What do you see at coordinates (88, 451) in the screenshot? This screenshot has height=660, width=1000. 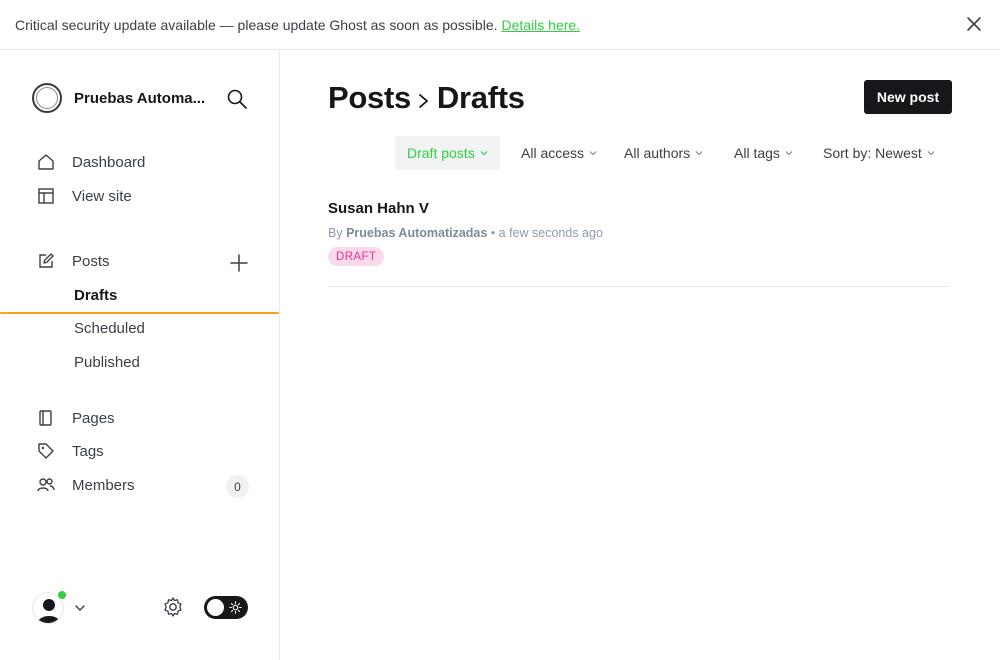 I see `sidebar-item-label: Tags` at bounding box center [88, 451].